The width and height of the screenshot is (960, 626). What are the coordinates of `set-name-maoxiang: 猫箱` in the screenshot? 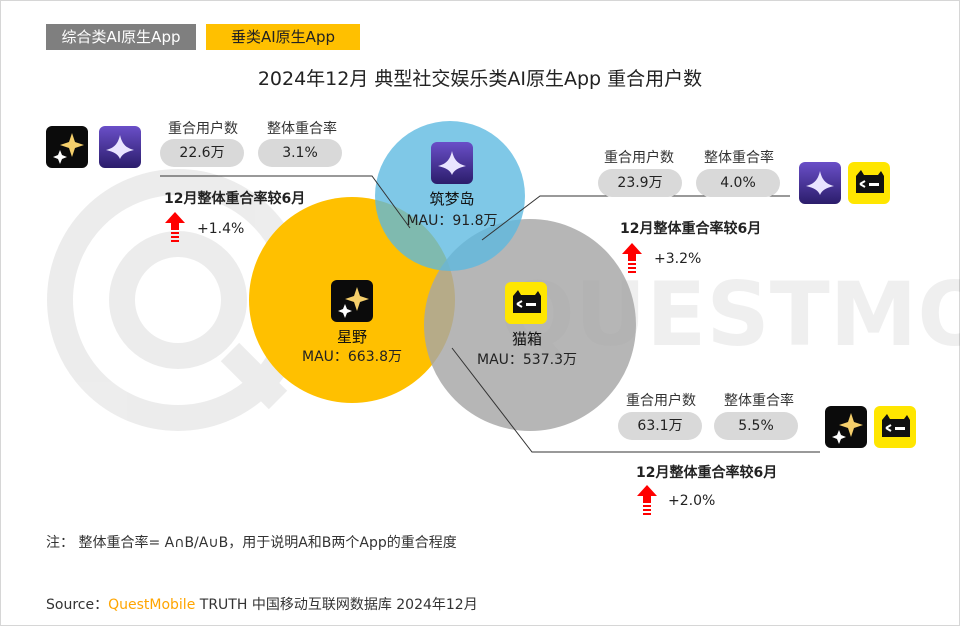 It's located at (526, 339).